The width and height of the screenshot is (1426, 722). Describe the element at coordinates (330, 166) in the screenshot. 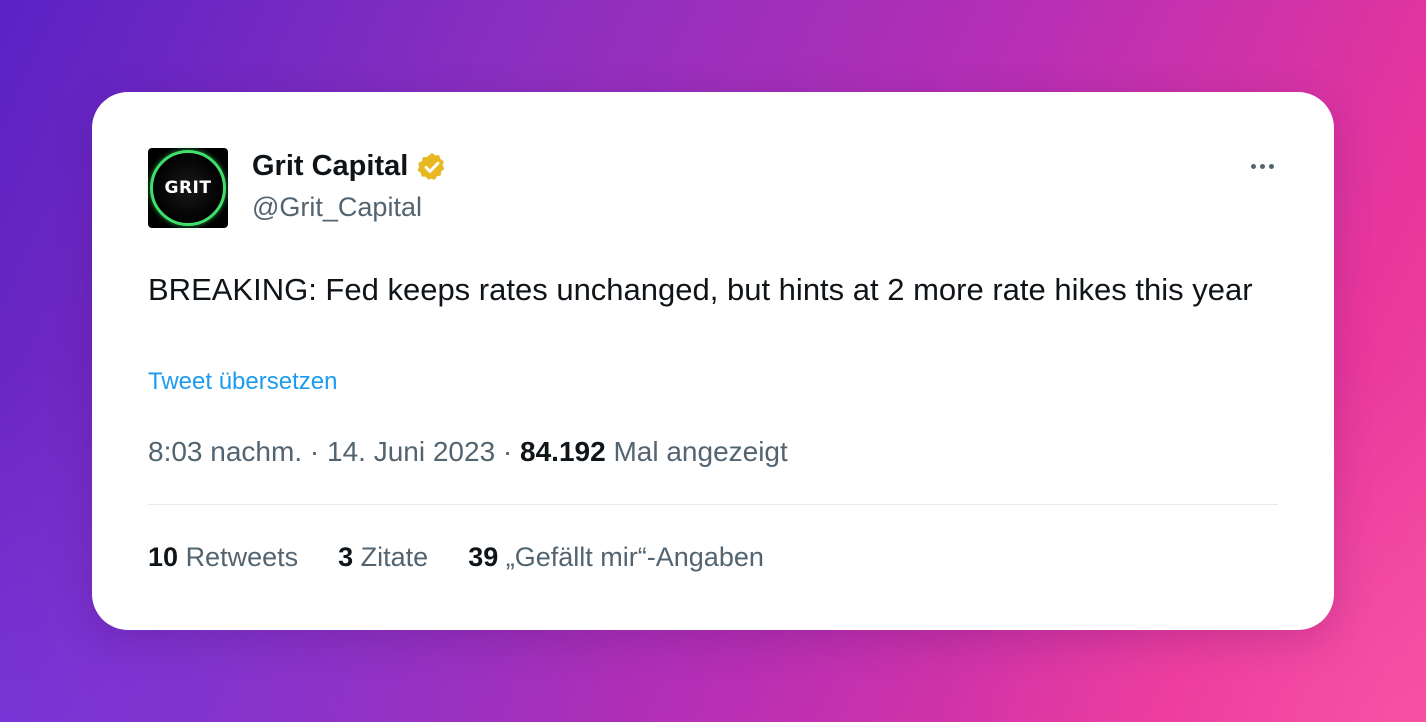

I see `author-display-name: Grit Capital` at that location.